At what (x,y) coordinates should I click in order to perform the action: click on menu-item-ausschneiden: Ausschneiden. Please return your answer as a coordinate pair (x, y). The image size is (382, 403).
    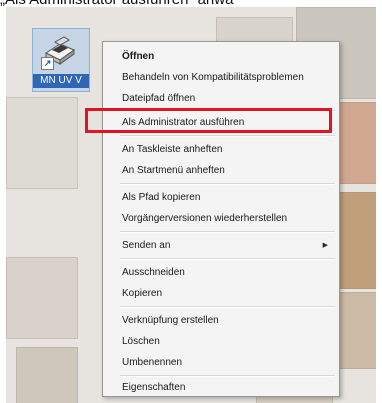
    Looking at the image, I should click on (221, 272).